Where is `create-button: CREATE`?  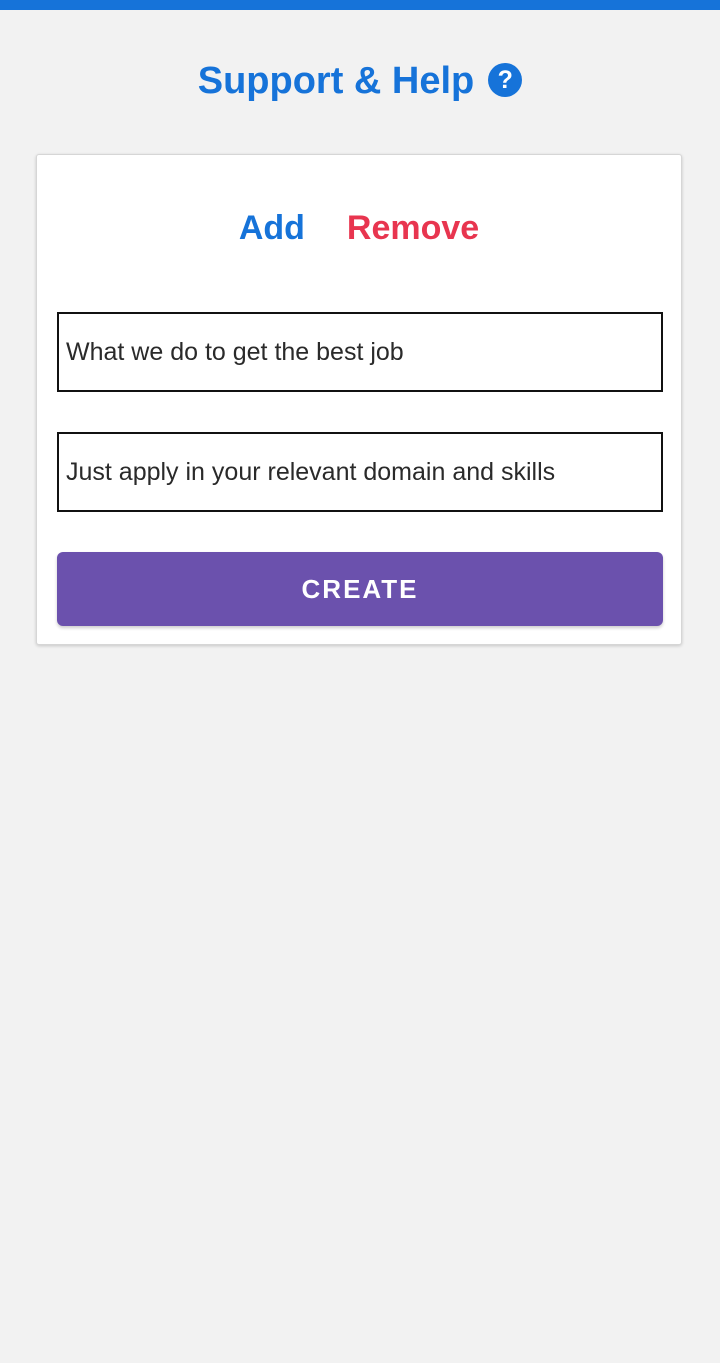 create-button: CREATE is located at coordinates (360, 589).